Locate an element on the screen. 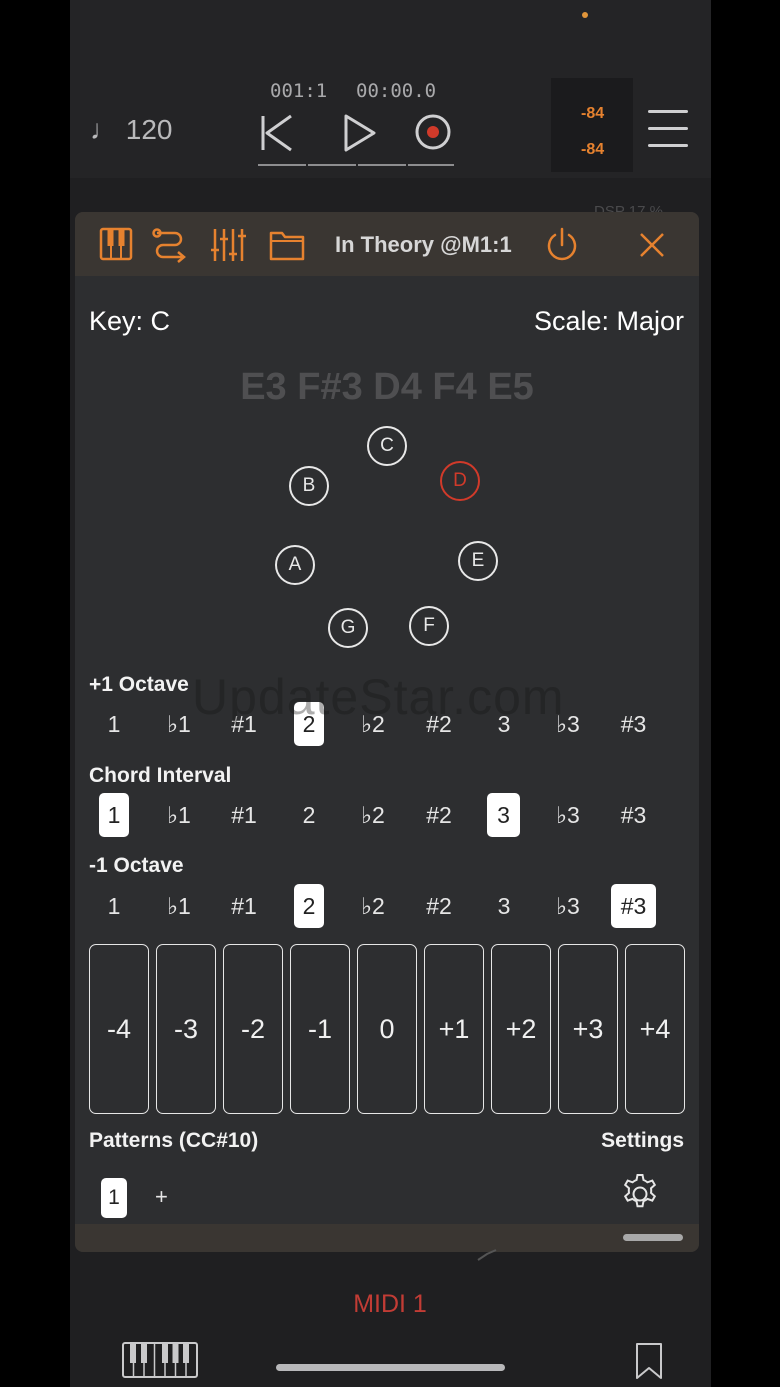 The image size is (780, 1387). inversion-0-button: 0 is located at coordinates (387, 1029).